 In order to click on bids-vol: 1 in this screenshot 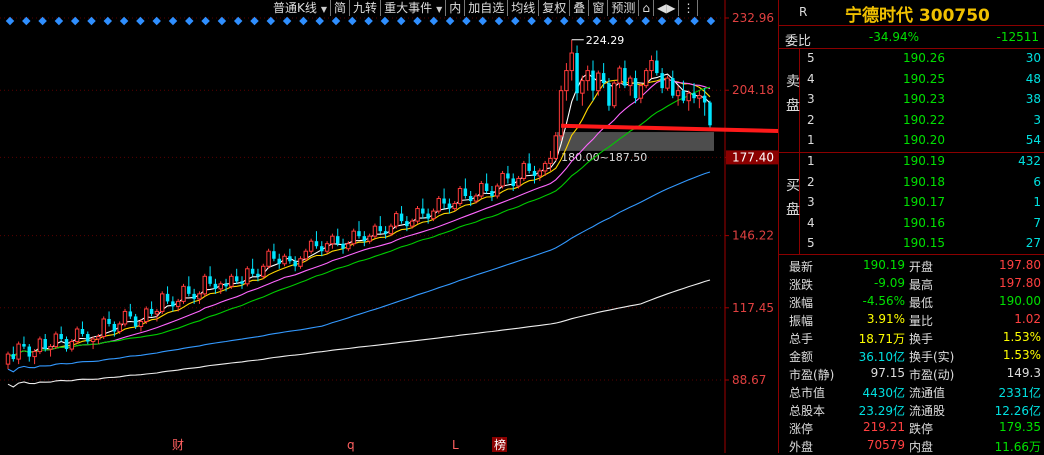, I will do `click(1037, 202)`.